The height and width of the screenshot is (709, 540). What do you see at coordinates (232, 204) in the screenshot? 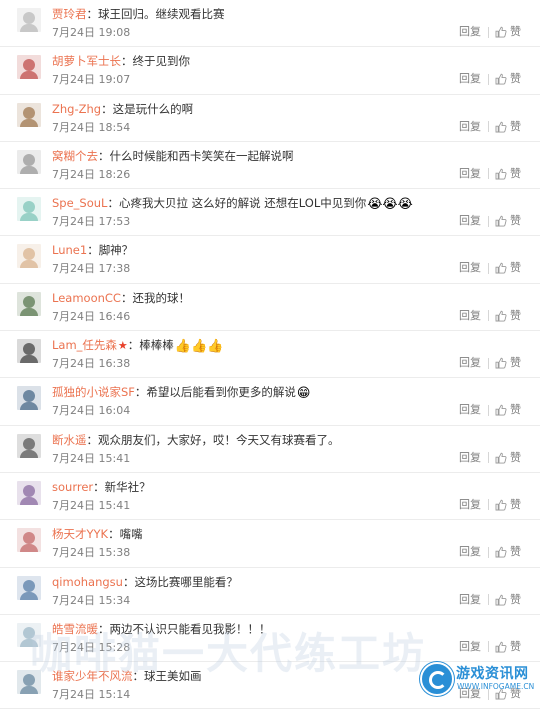
I see `comment-line: Spe_SouL：心疼我大贝拉 这么好的解说 还想在LOL中见到你😭😭😭` at bounding box center [232, 204].